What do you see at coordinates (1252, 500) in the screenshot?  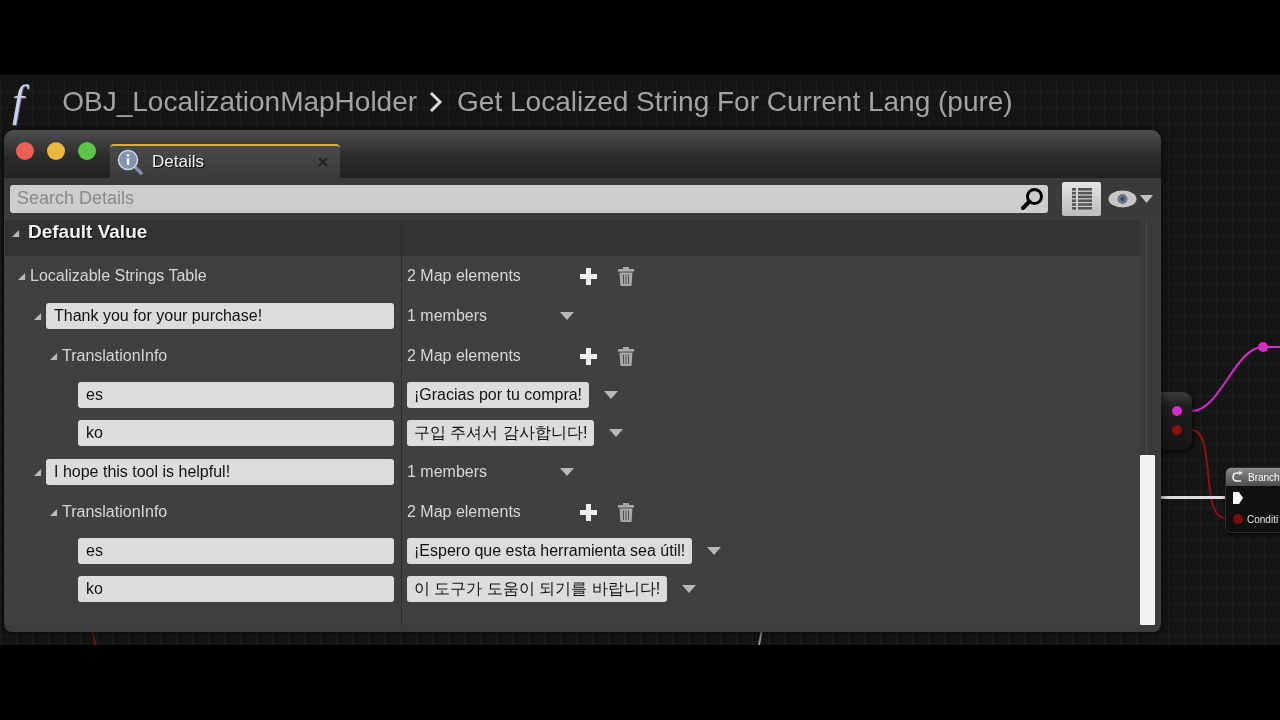 I see `branch-node: Branch Conditi` at bounding box center [1252, 500].